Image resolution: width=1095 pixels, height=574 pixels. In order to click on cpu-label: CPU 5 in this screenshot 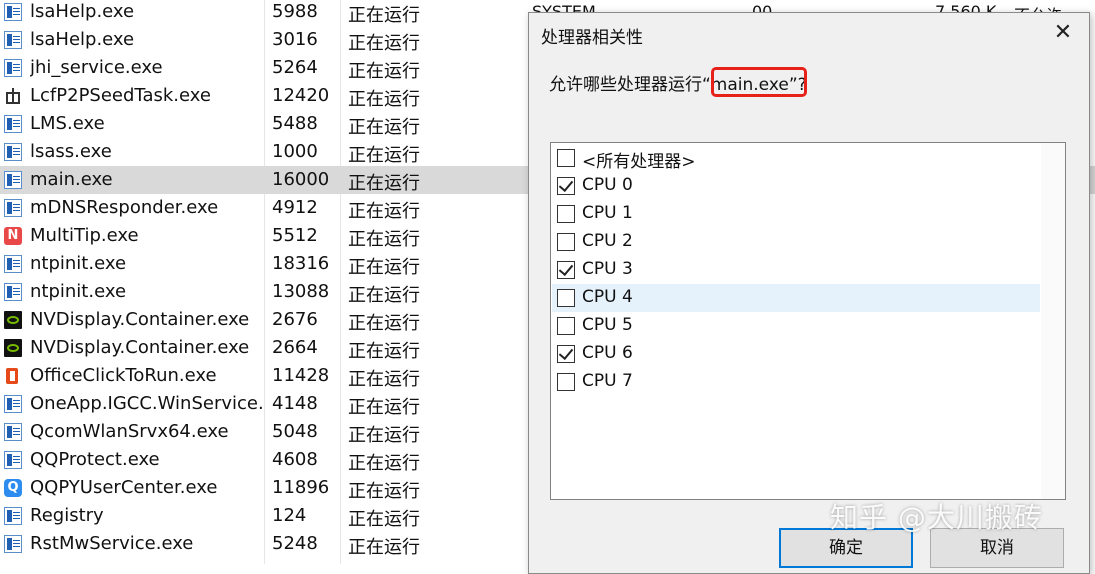, I will do `click(607, 325)`.